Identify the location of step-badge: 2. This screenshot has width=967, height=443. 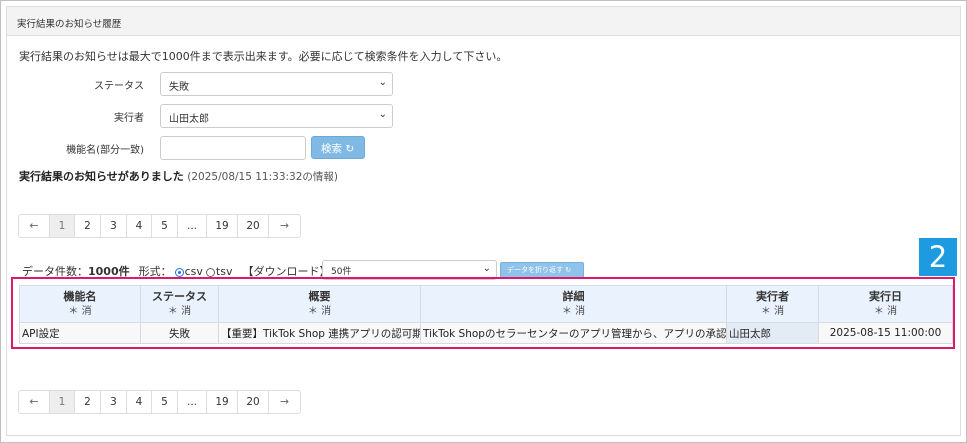
(938, 257).